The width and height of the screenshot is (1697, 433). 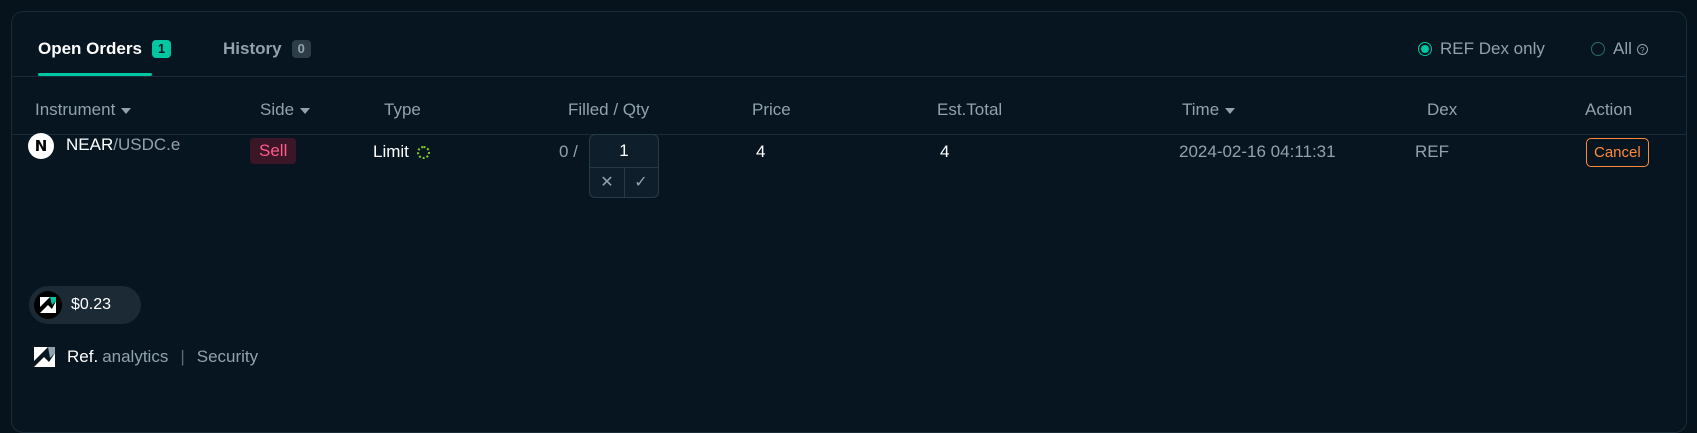 I want to click on column-time: Time, so click(x=1209, y=110).